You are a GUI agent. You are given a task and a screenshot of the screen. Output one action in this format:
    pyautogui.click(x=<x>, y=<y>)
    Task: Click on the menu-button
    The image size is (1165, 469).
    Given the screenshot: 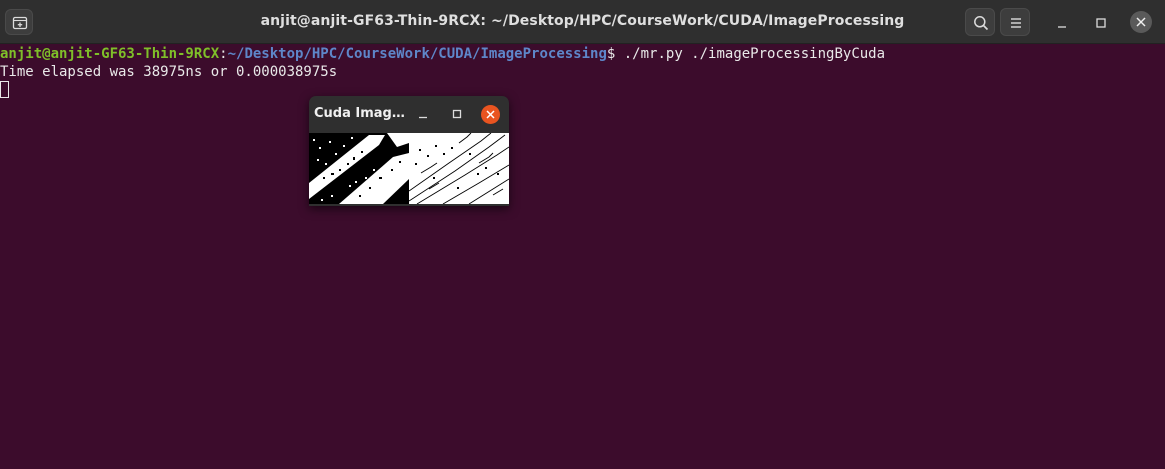 What is the action you would take?
    pyautogui.click(x=1015, y=22)
    